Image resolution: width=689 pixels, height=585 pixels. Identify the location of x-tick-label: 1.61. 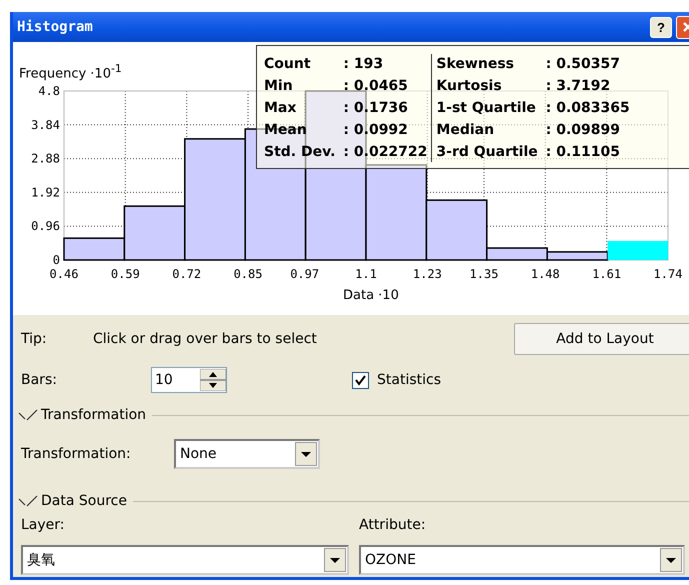
(607, 274).